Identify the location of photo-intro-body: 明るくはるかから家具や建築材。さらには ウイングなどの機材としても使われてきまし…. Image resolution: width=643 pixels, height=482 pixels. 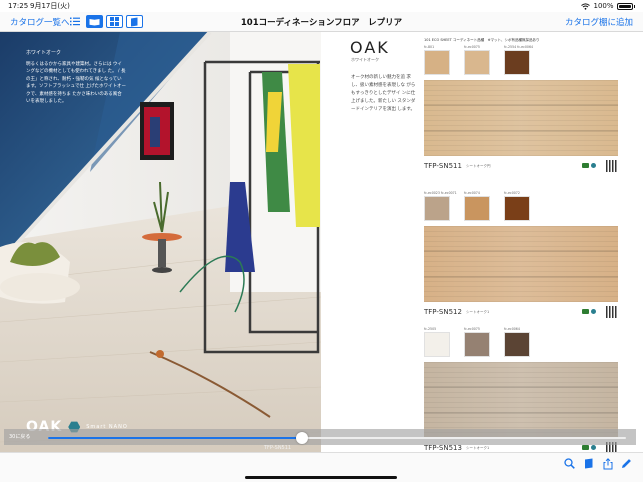
(76, 83).